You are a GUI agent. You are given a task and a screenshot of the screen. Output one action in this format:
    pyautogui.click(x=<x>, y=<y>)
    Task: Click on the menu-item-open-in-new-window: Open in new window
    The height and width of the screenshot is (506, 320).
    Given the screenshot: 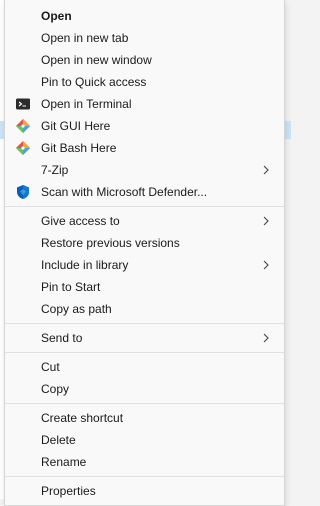 What is the action you would take?
    pyautogui.click(x=144, y=60)
    